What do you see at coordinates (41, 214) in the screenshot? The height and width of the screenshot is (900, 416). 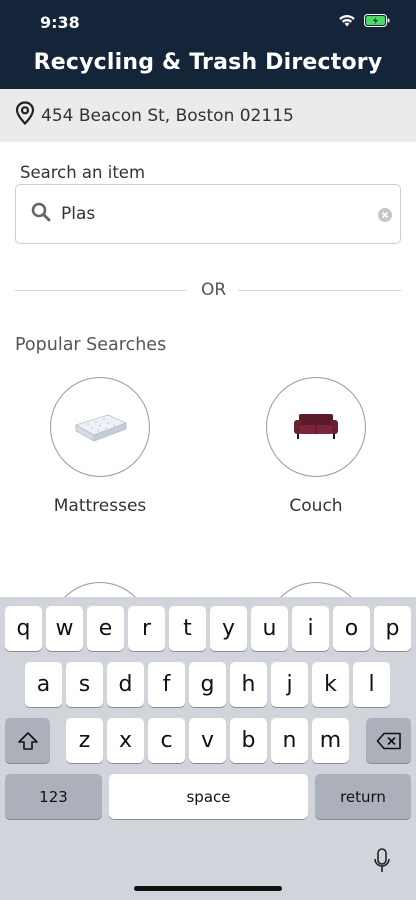 I see `search-icon` at bounding box center [41, 214].